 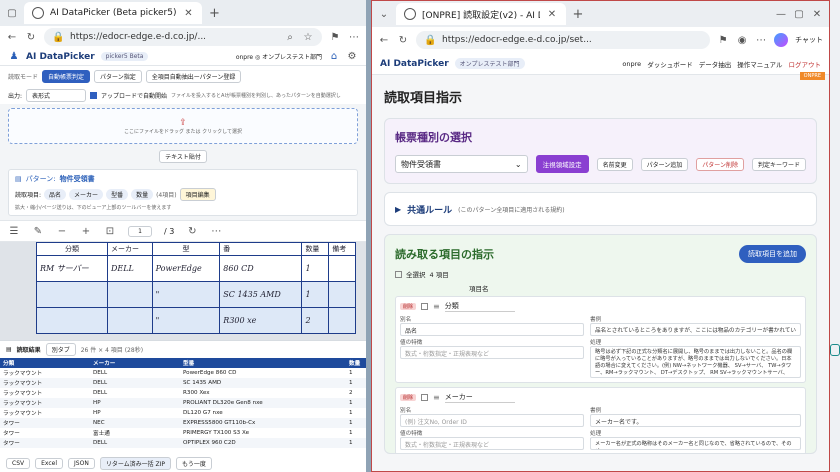 I want to click on export-csv-button: CSV, so click(x=18, y=463).